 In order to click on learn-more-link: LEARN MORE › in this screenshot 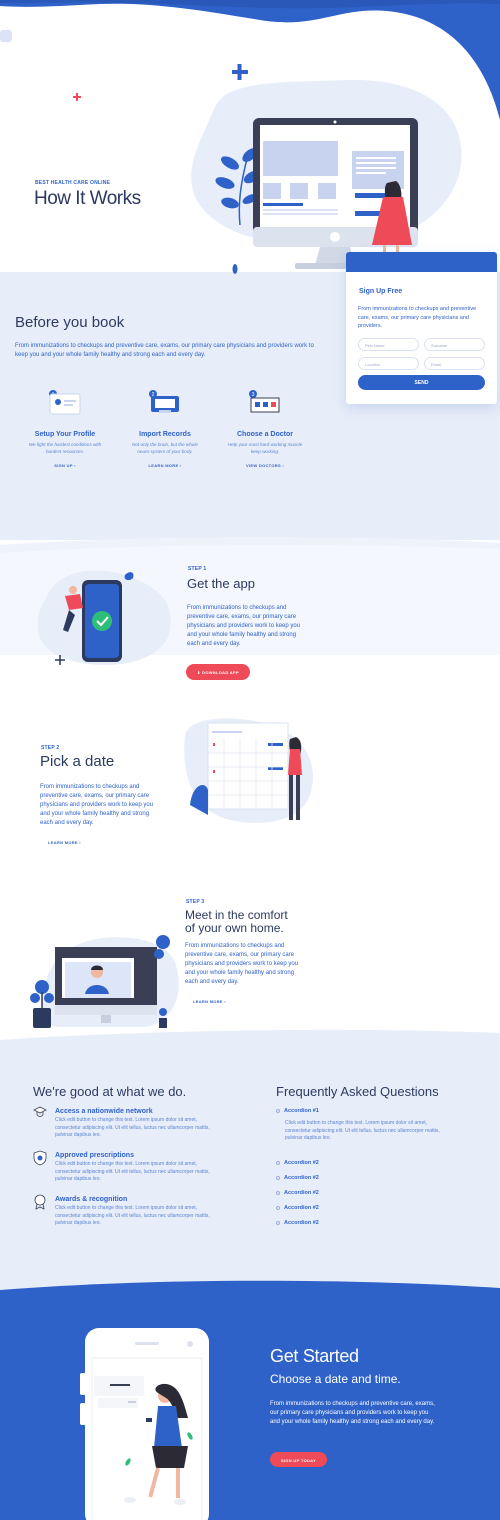, I will do `click(165, 465)`.